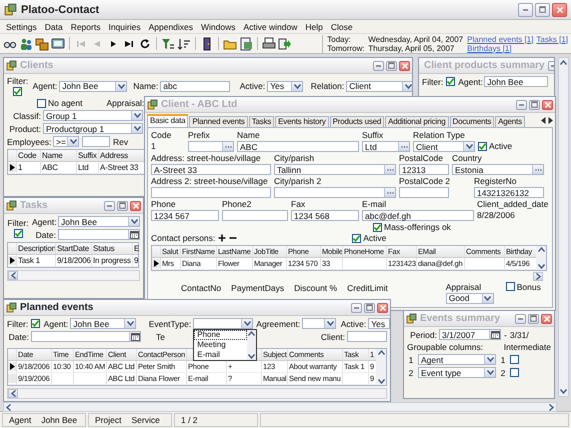 This screenshot has height=428, width=571. Describe the element at coordinates (285, 43) in the screenshot. I see `export-icon` at that location.